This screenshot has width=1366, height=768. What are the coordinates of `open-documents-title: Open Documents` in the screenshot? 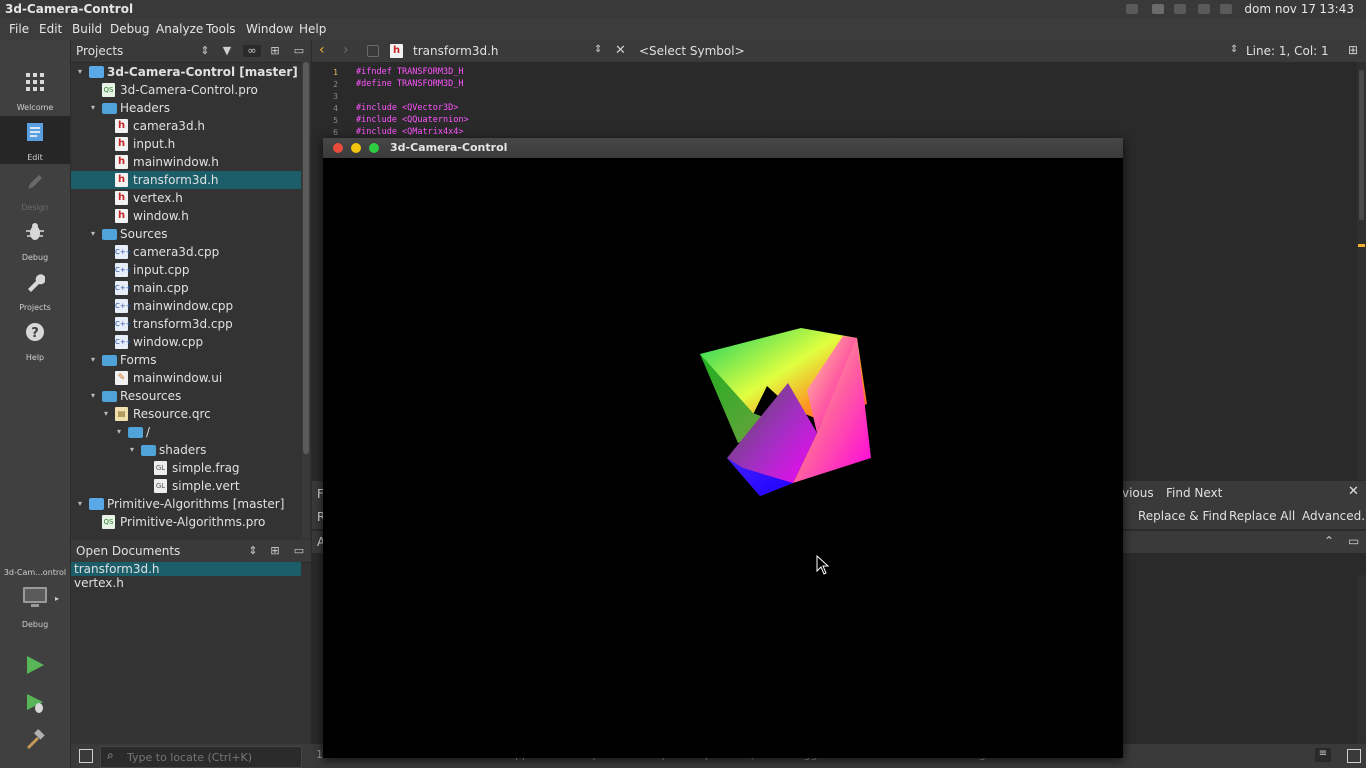 It's located at (128, 551).